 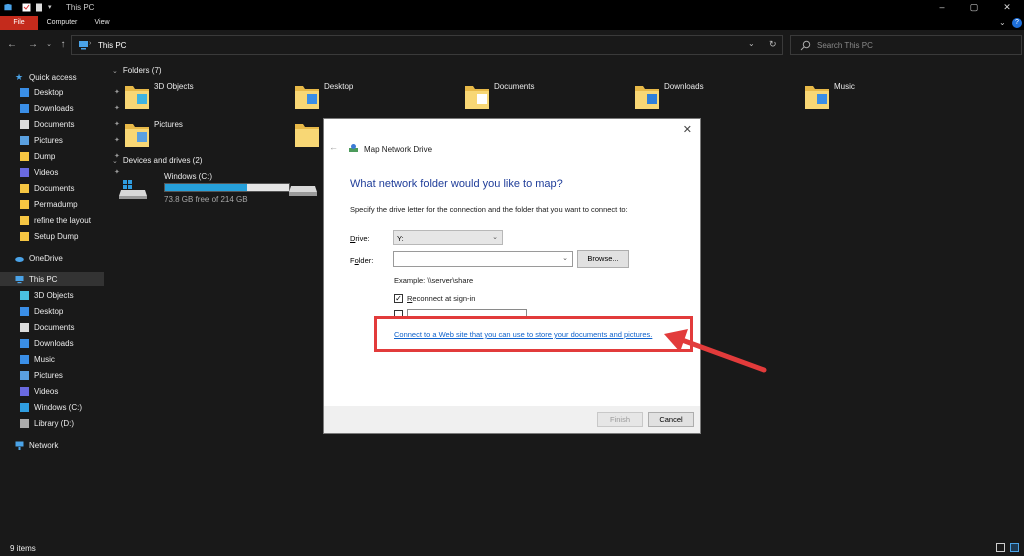 I want to click on address-row: ← → ⌄ ↑ › This PC ⌄ ↻ Search This PC, so click(x=512, y=45).